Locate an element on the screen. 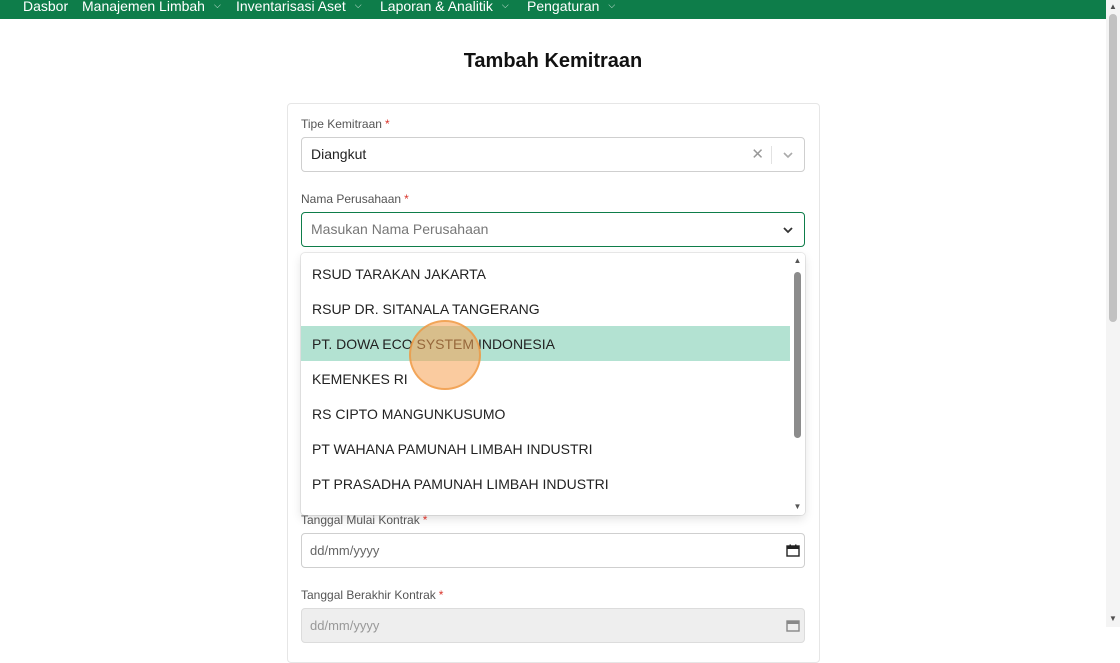  selected-value: Diangkut is located at coordinates (339, 154).